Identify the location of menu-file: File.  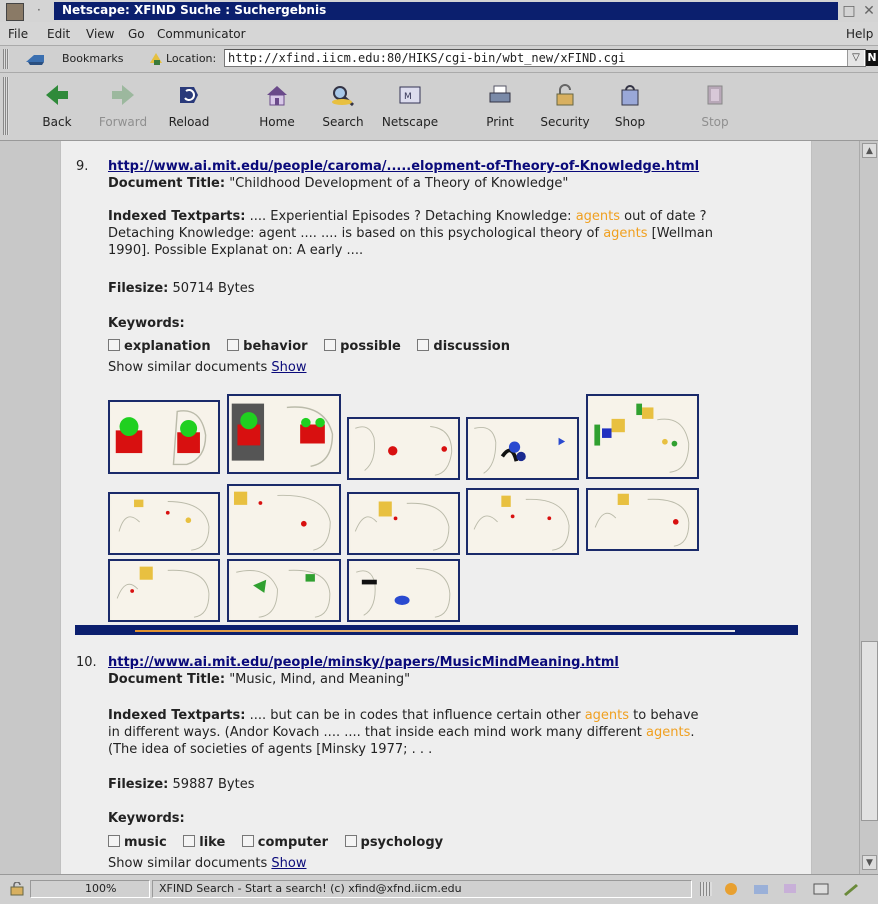
(18, 34).